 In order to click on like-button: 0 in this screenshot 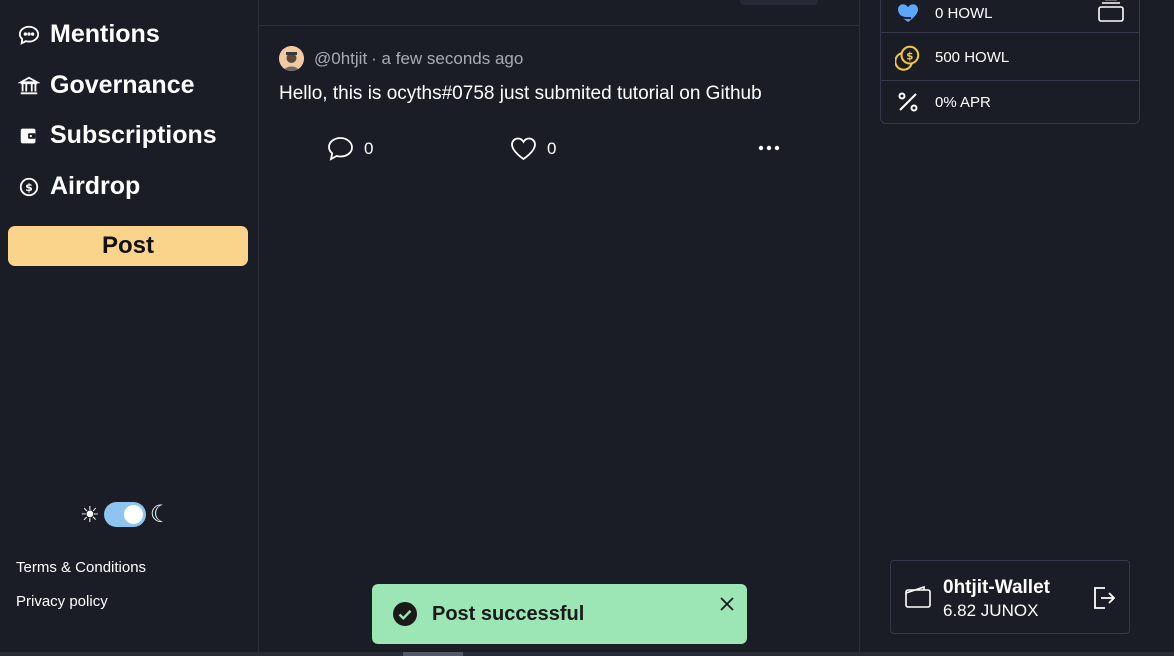, I will do `click(533, 148)`.